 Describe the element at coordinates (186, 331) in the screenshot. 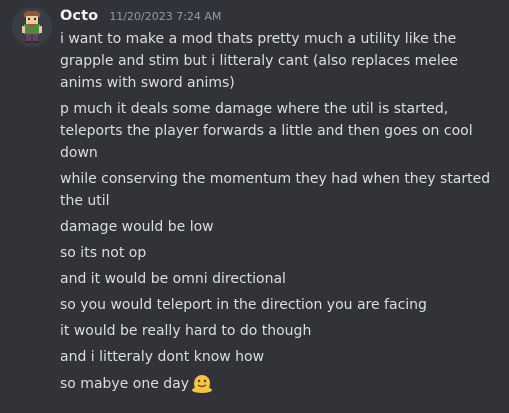

I see `message-line: it would be really hard to do though` at that location.